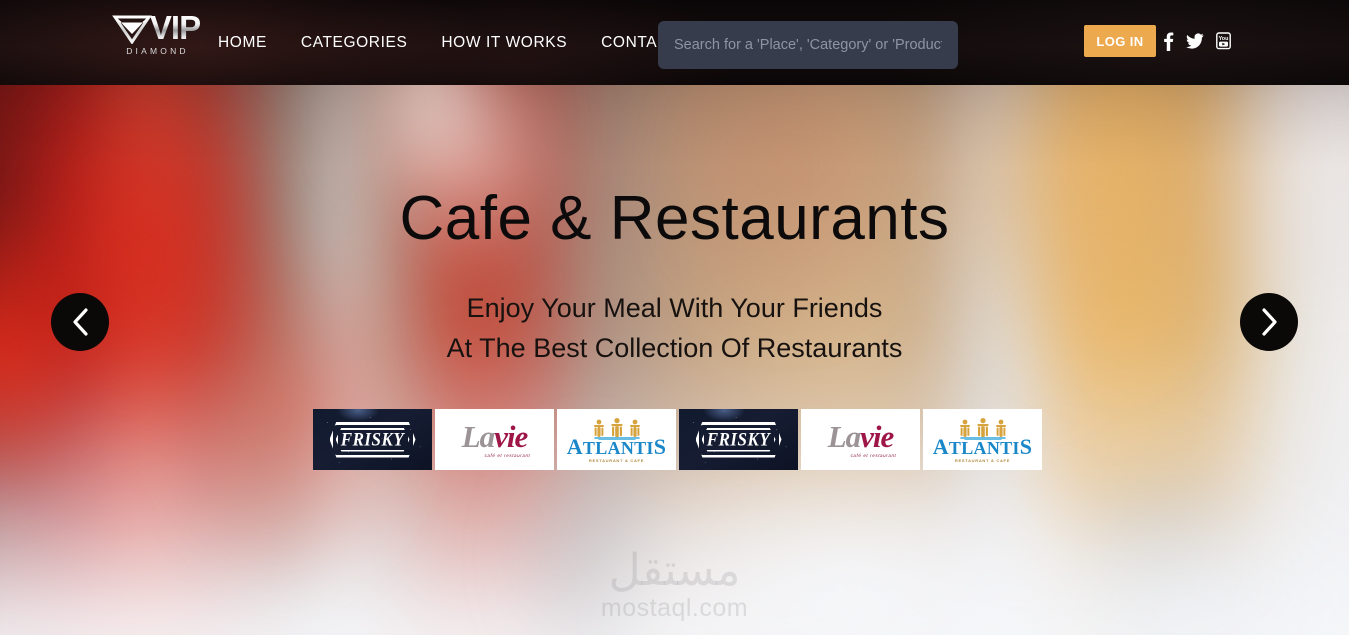 This screenshot has height=635, width=1349. Describe the element at coordinates (251, 43) in the screenshot. I see `nav-item-home: HOME` at that location.